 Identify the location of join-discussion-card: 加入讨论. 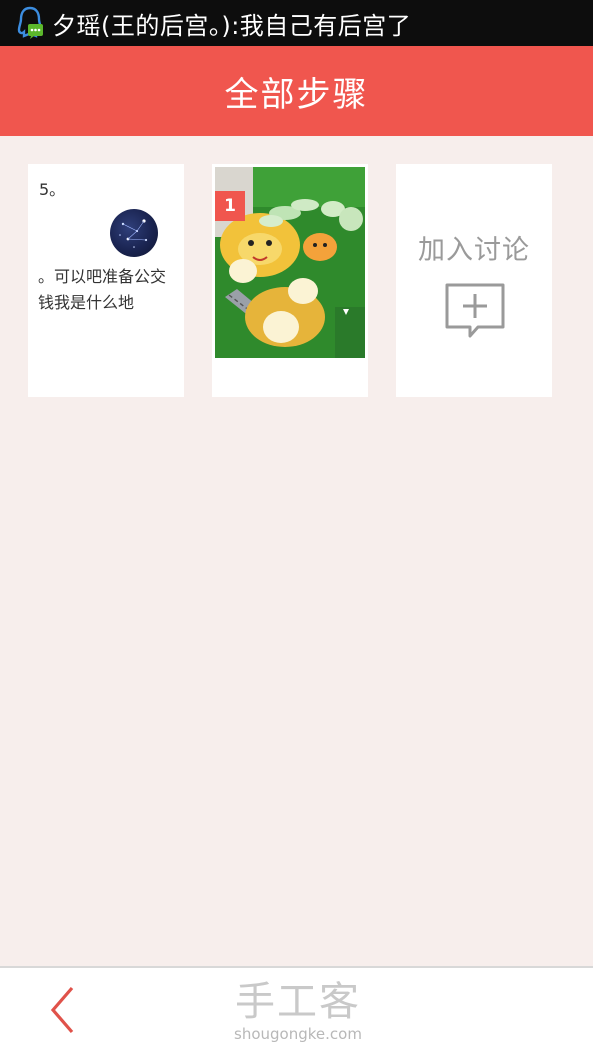
(474, 280).